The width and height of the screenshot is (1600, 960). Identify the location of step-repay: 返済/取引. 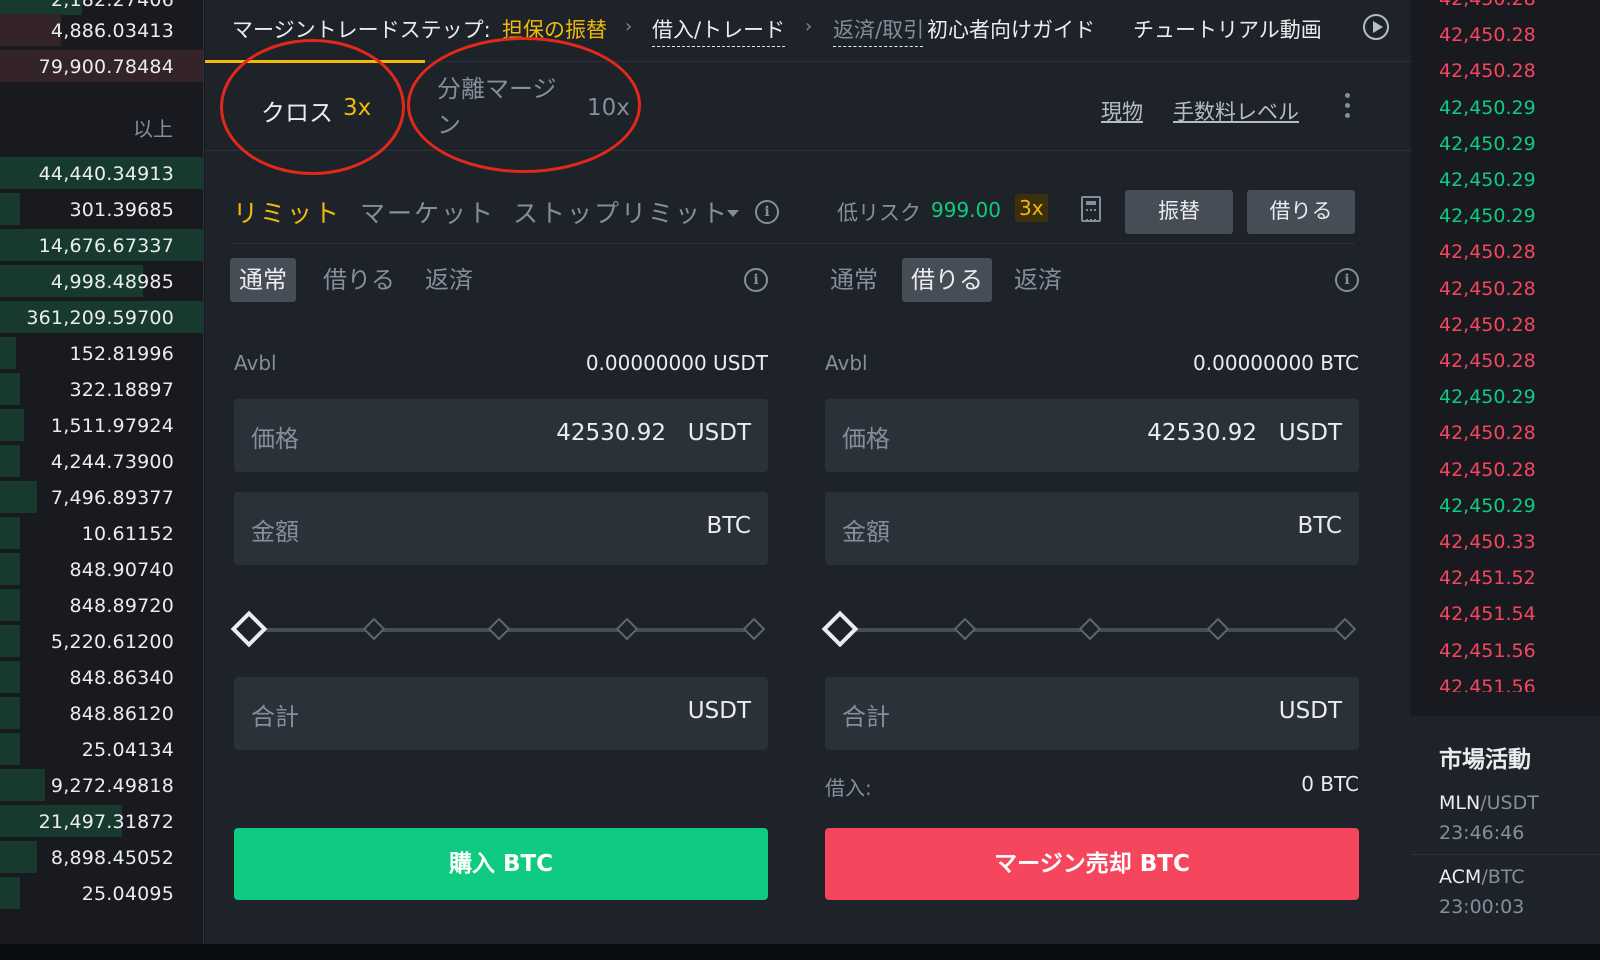
(878, 30).